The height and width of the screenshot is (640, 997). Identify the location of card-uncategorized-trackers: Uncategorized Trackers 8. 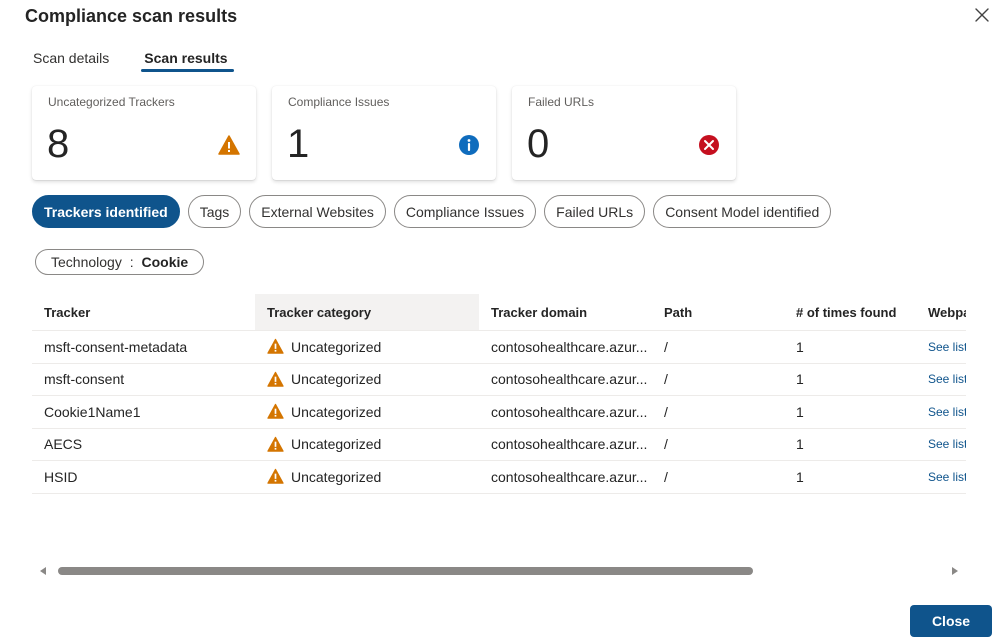
(144, 133).